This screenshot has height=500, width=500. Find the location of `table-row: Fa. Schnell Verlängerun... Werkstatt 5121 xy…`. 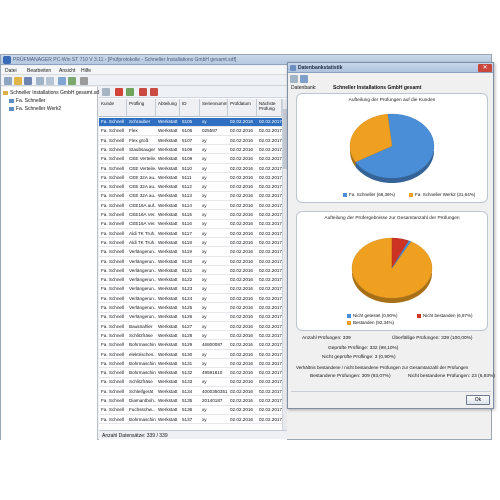

table-row: Fa. Schnell Verlängerun... Werkstatt 5121 xy… is located at coordinates (193, 271).